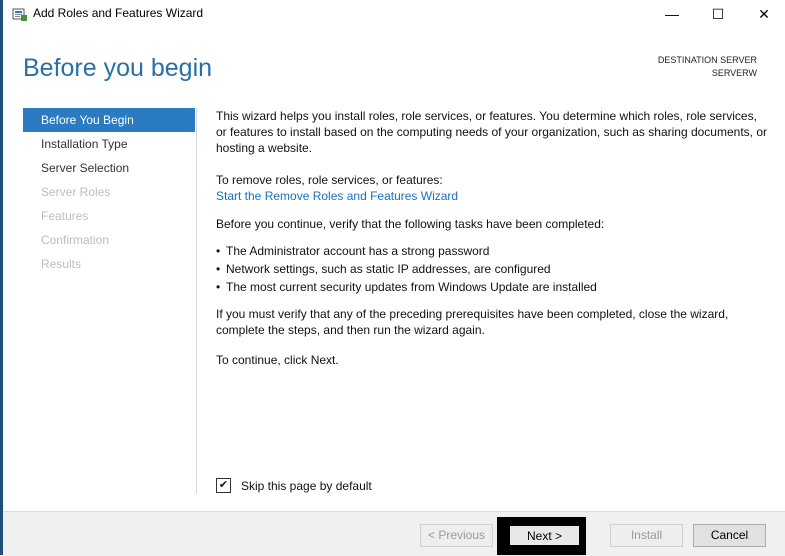 This screenshot has width=785, height=556. I want to click on nav-item-confirmation: Confirmation, so click(75, 240).